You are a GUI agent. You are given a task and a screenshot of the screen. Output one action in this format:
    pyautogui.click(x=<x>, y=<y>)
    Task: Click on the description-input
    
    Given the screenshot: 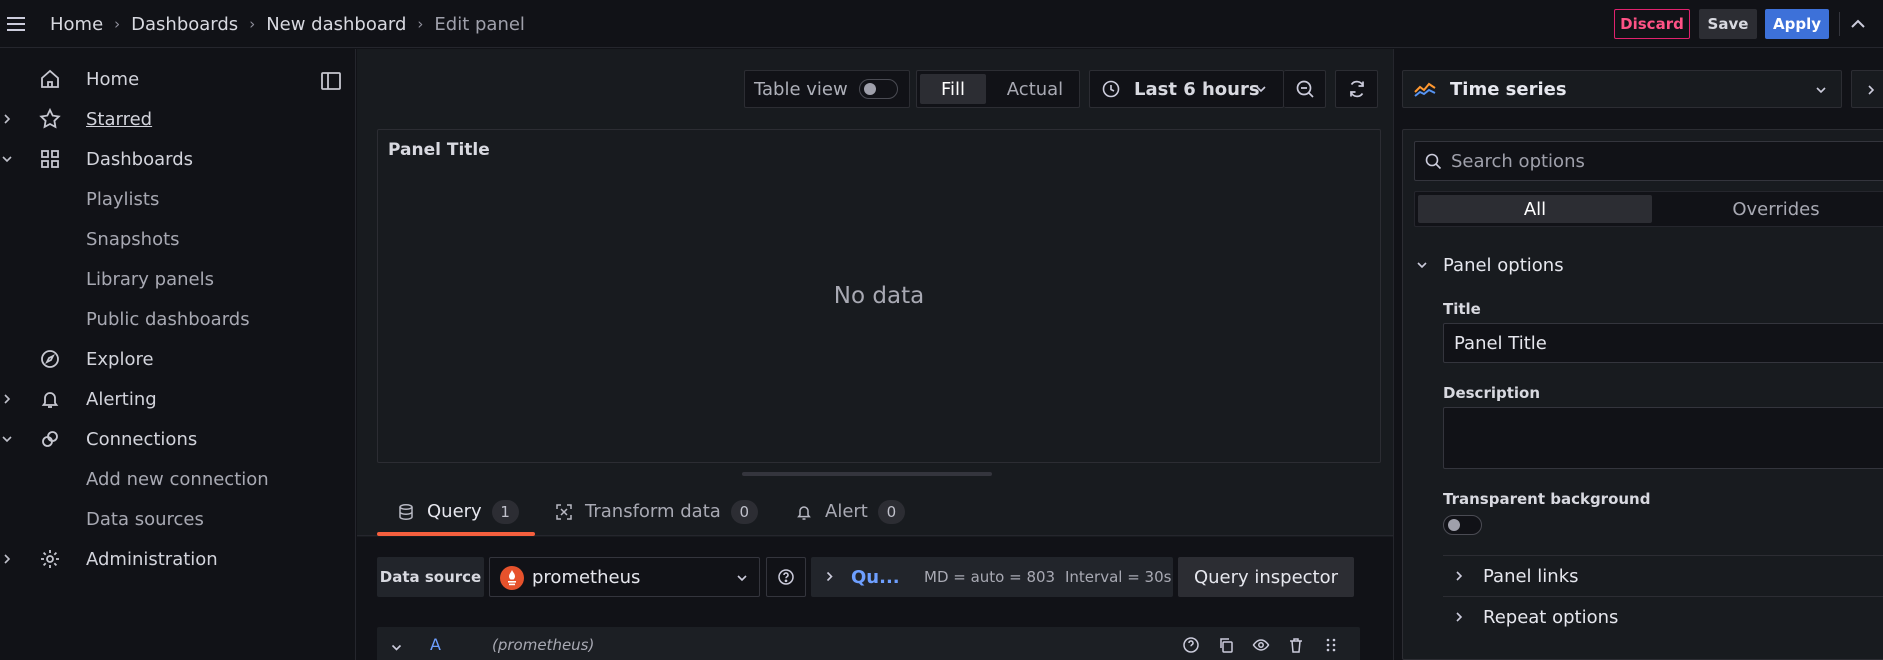 What is the action you would take?
    pyautogui.click(x=1663, y=438)
    